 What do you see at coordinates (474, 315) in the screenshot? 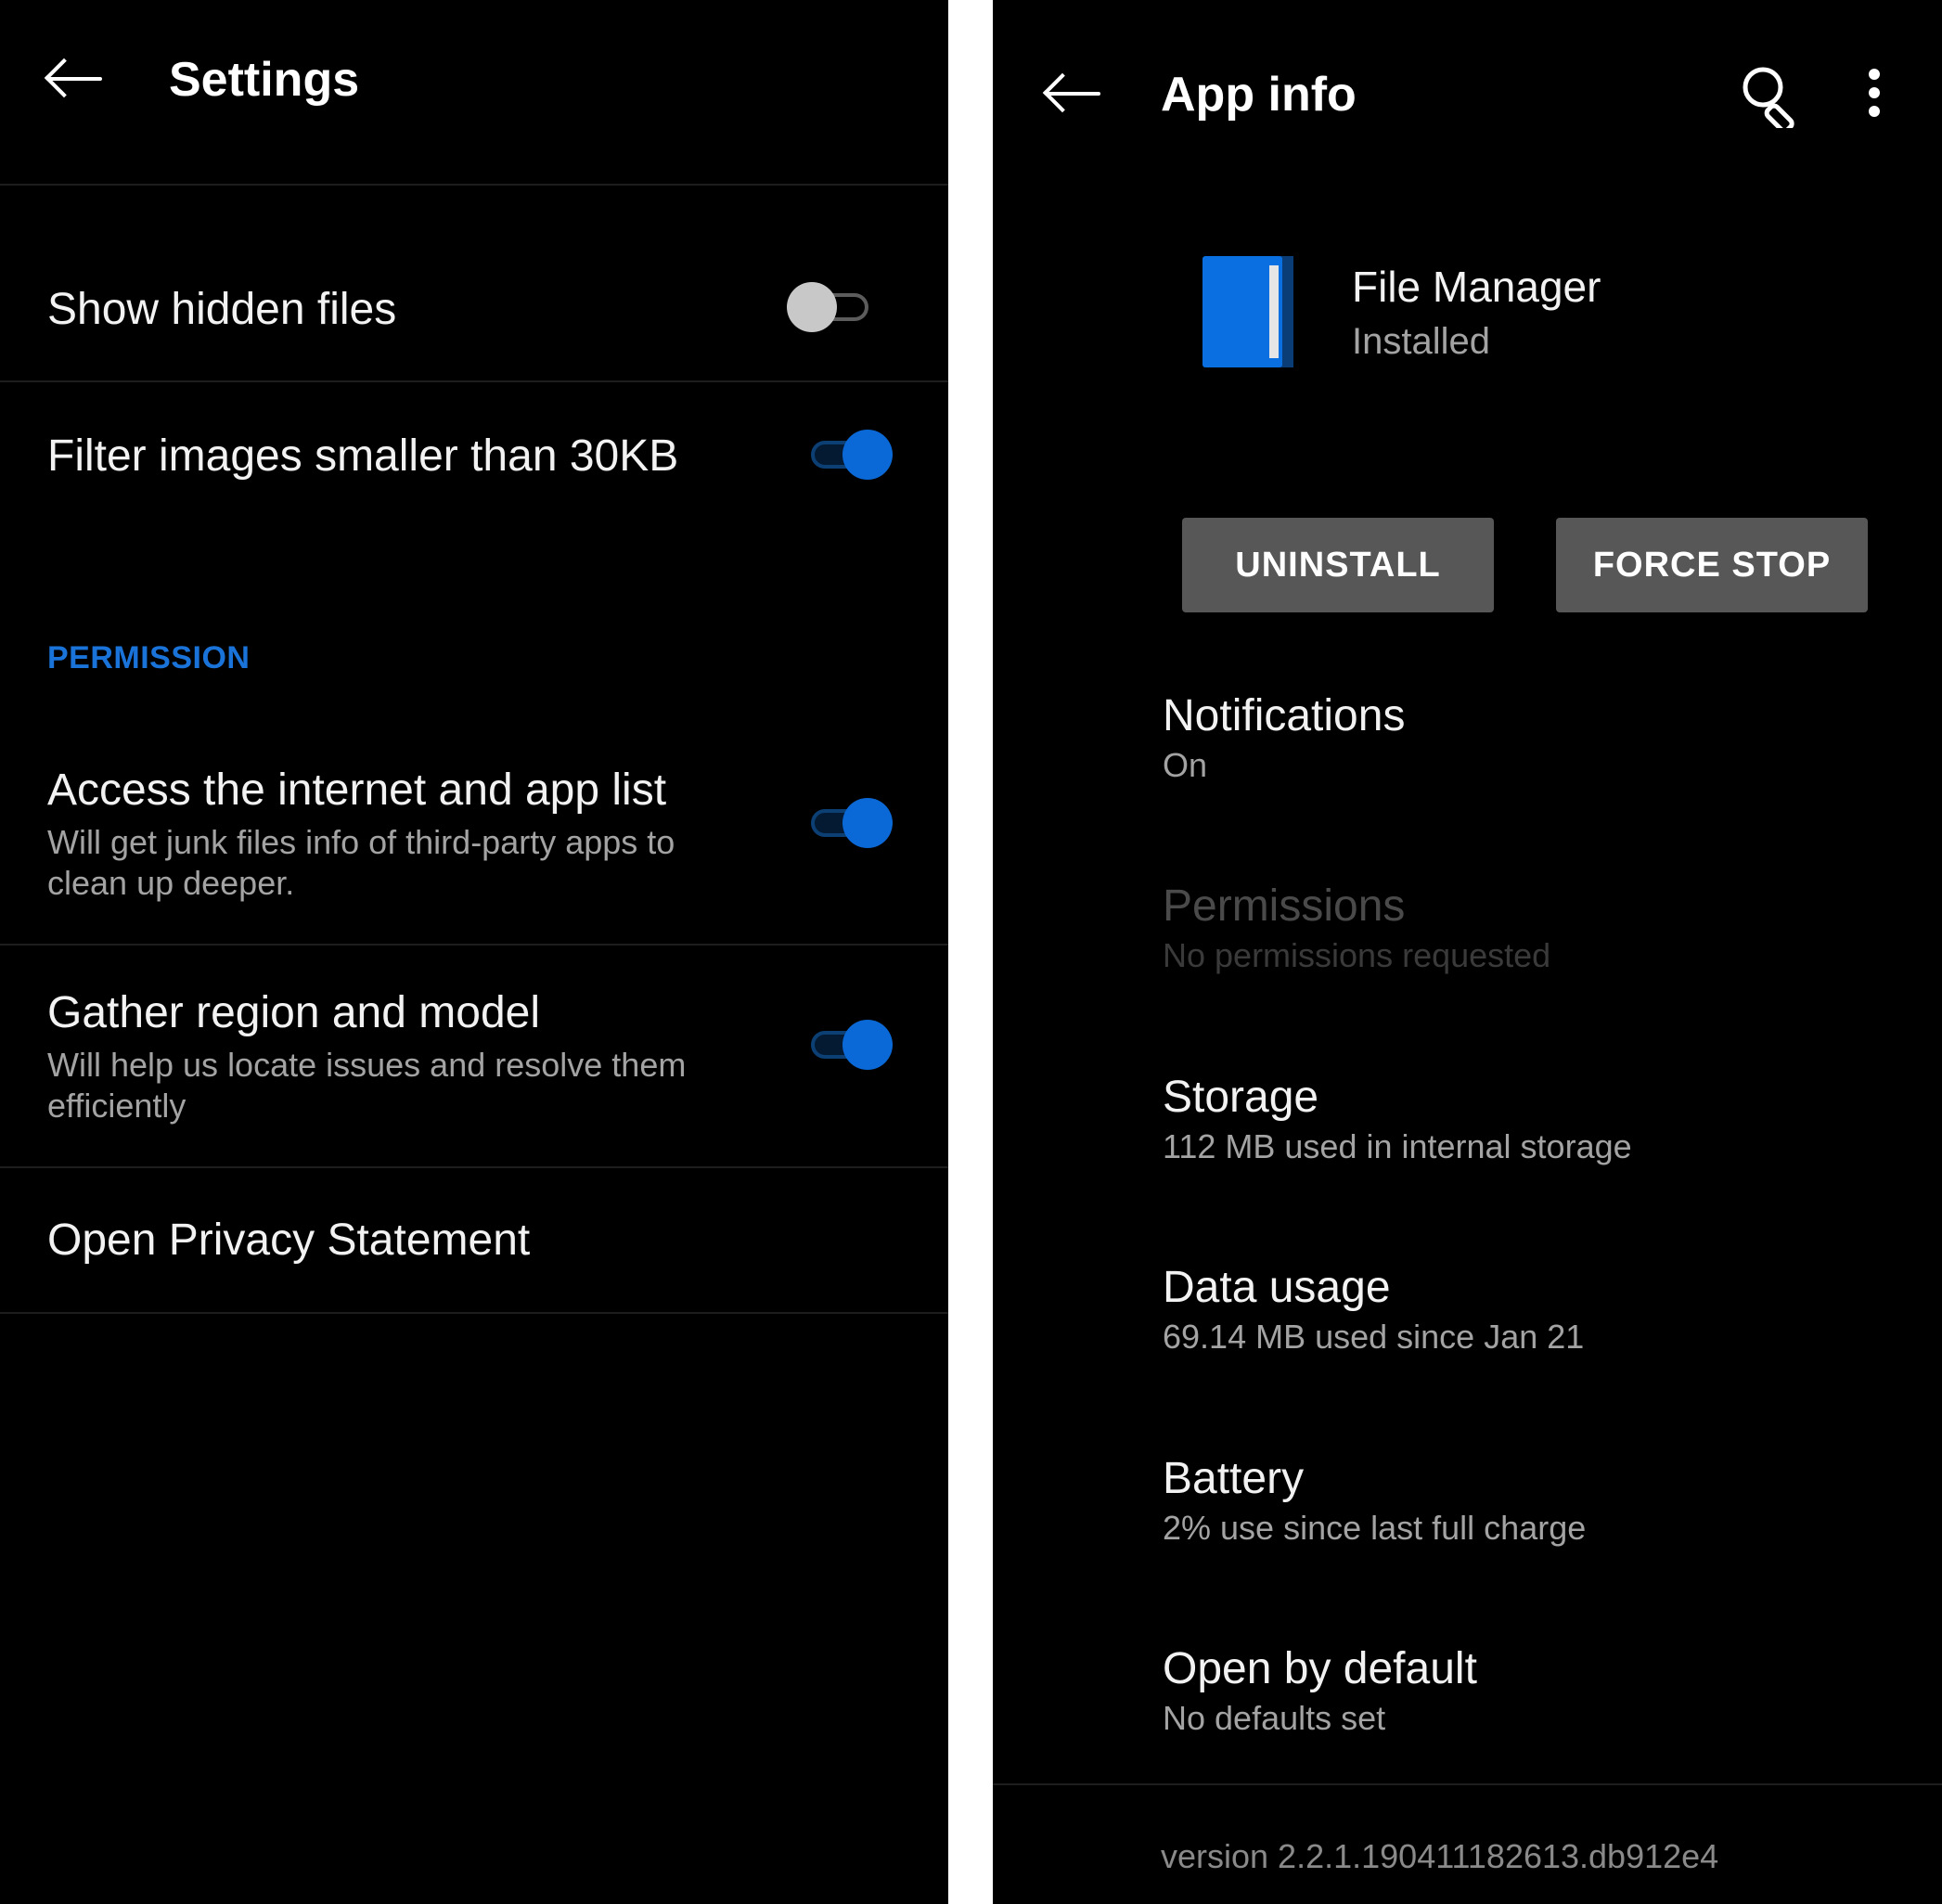
I see `setting-row-show-hidden-files: Show hidden files` at bounding box center [474, 315].